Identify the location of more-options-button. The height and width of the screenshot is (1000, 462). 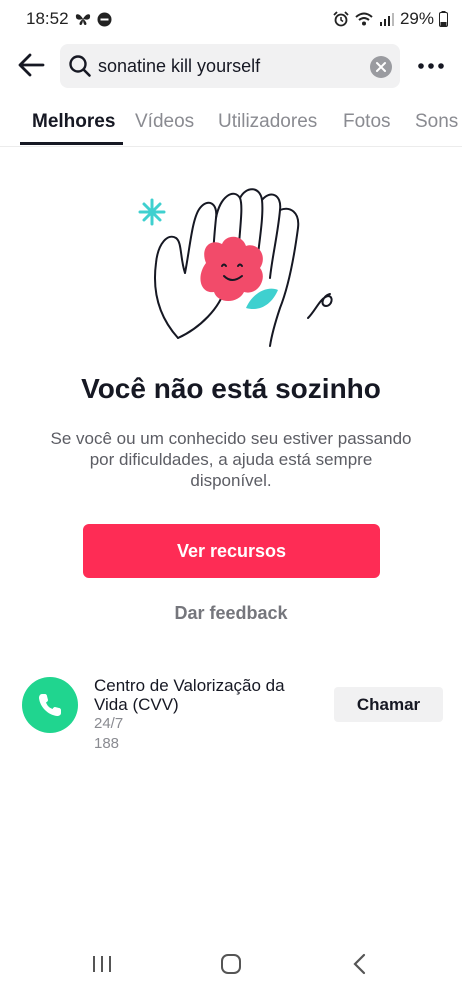
(431, 66).